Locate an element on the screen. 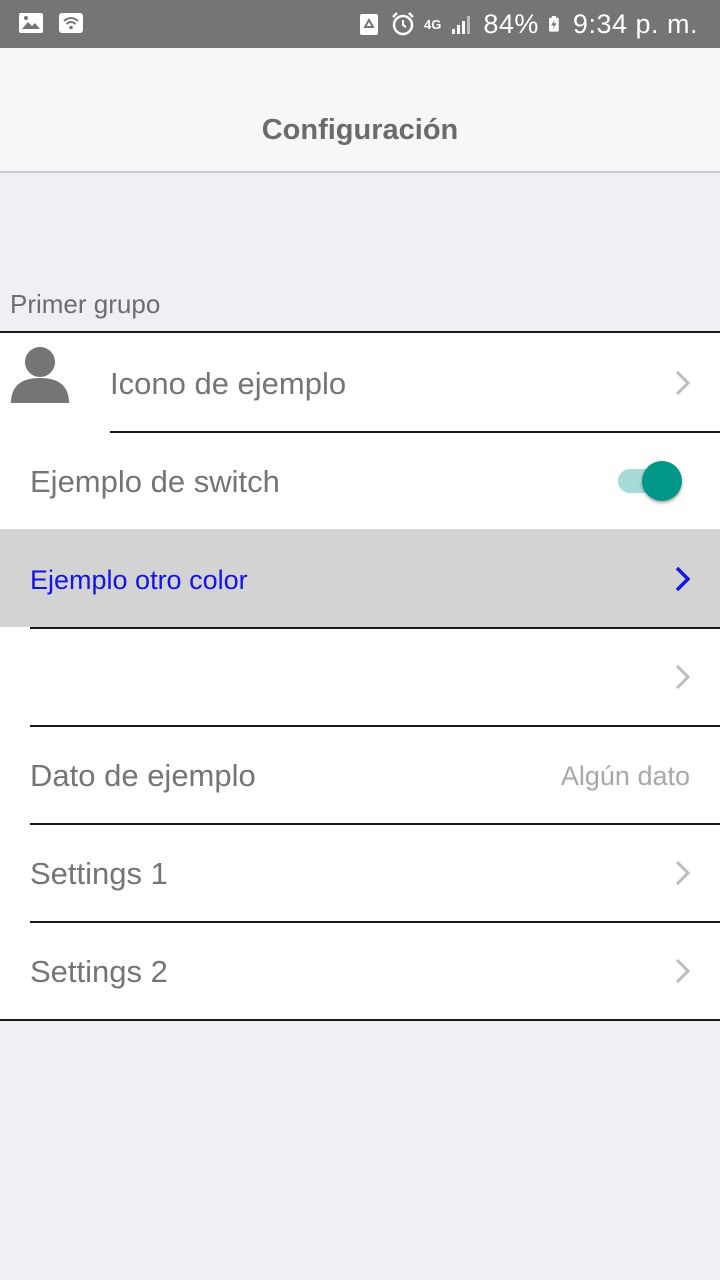 This screenshot has width=720, height=1280. example-switch is located at coordinates (650, 481).